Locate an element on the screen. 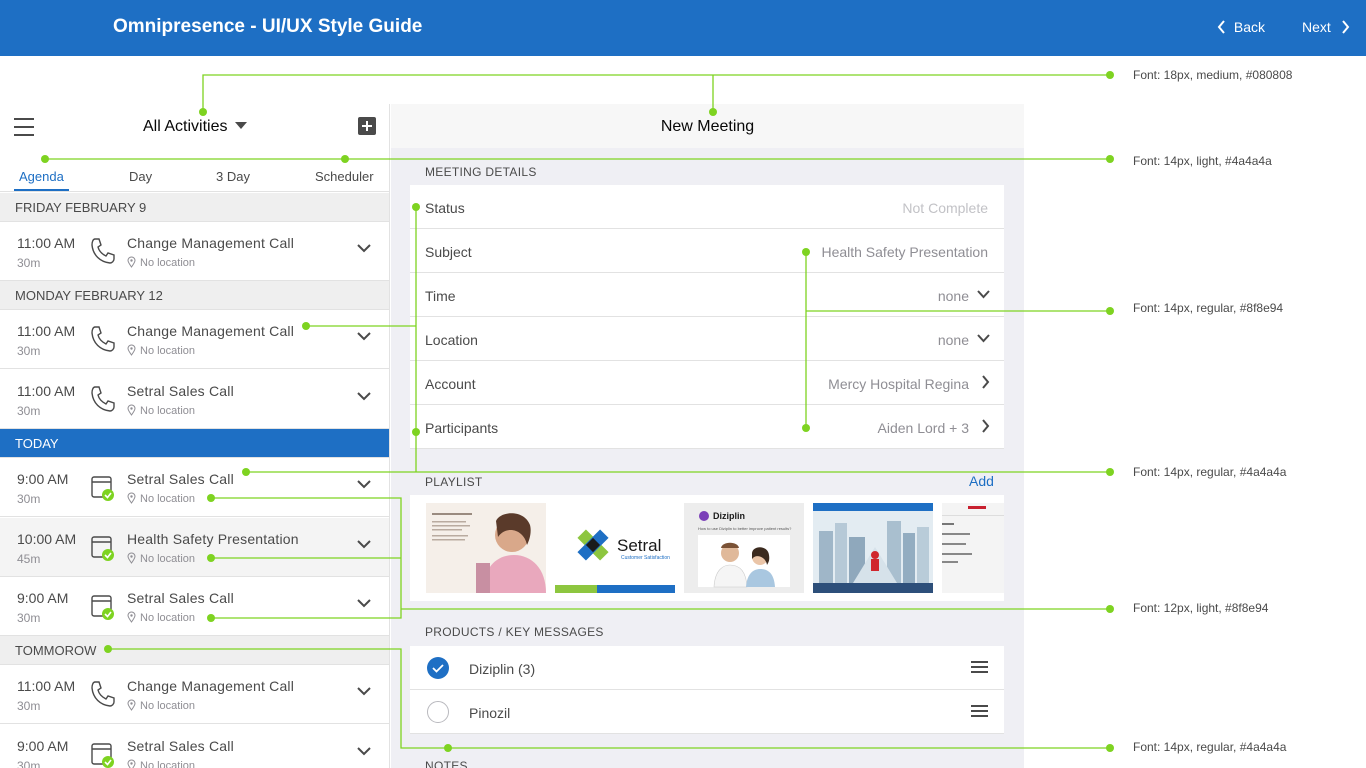 This screenshot has width=1366, height=768. chevron-left-icon is located at coordinates (1221, 27).